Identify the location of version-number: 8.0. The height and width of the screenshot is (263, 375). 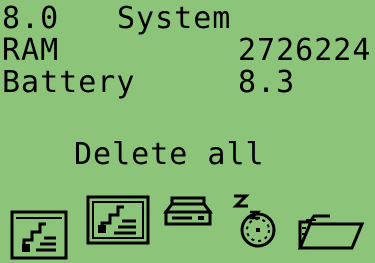
(31, 18).